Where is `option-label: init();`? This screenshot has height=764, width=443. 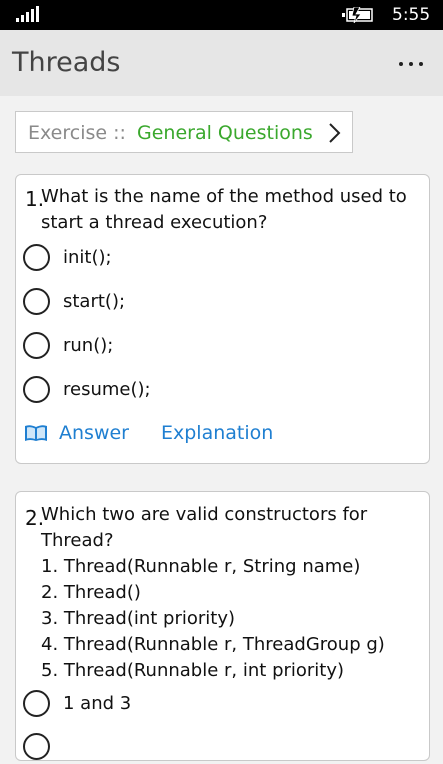 option-label: init(); is located at coordinates (87, 257).